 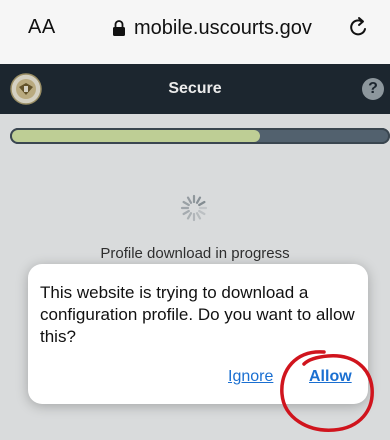 I want to click on browser-address-bar: AA mobile.uscourts.gov, so click(x=195, y=32).